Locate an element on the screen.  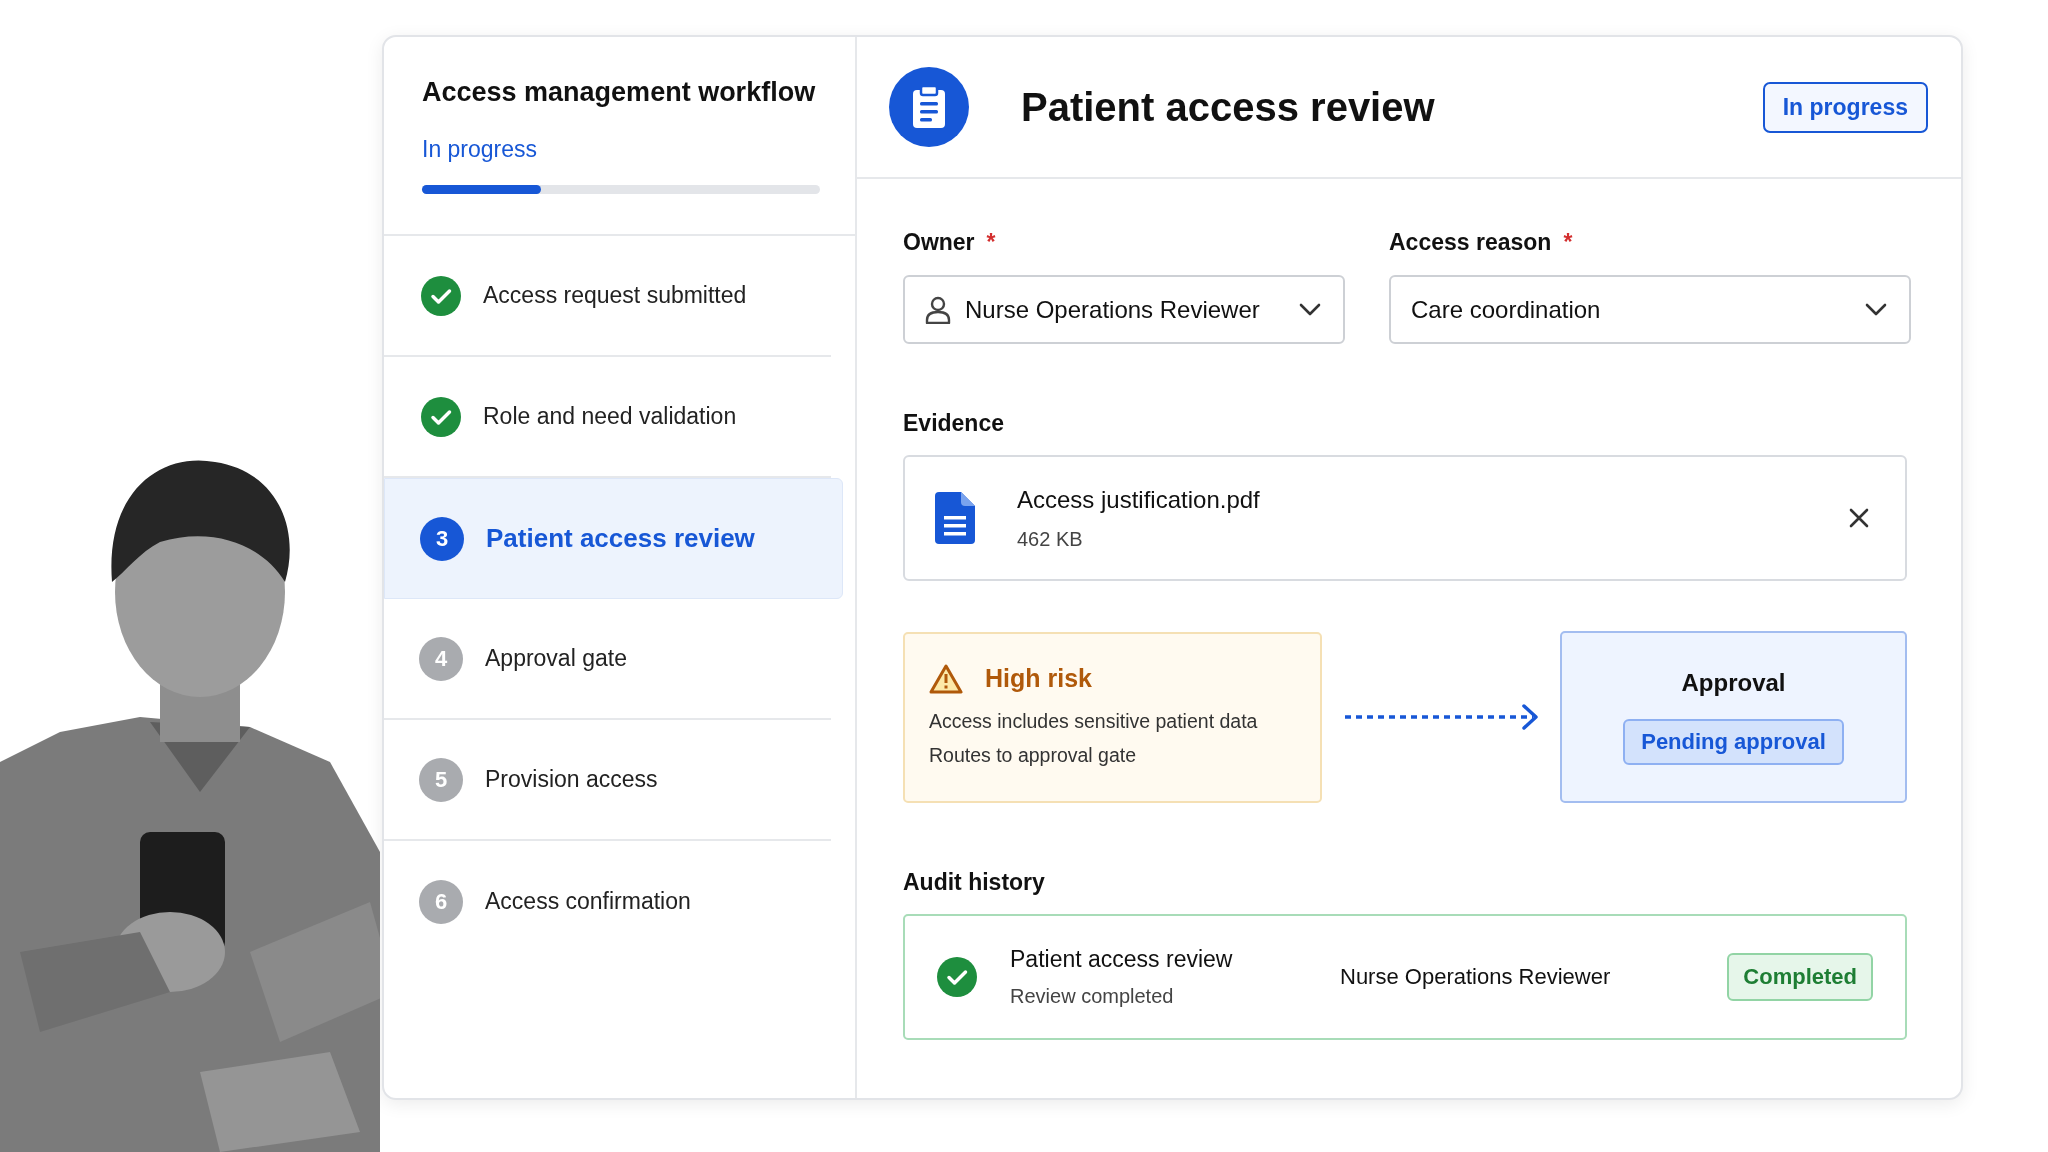
file-size: 462 KB is located at coordinates (1050, 538).